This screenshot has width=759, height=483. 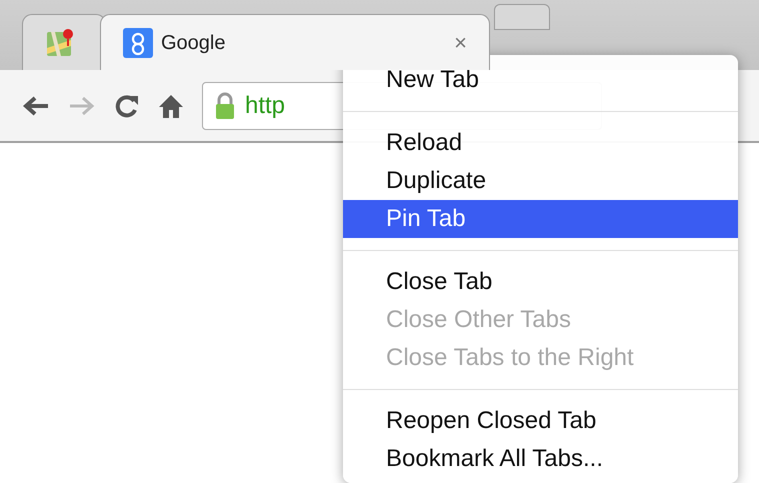 I want to click on back-arrow-icon, so click(x=36, y=106).